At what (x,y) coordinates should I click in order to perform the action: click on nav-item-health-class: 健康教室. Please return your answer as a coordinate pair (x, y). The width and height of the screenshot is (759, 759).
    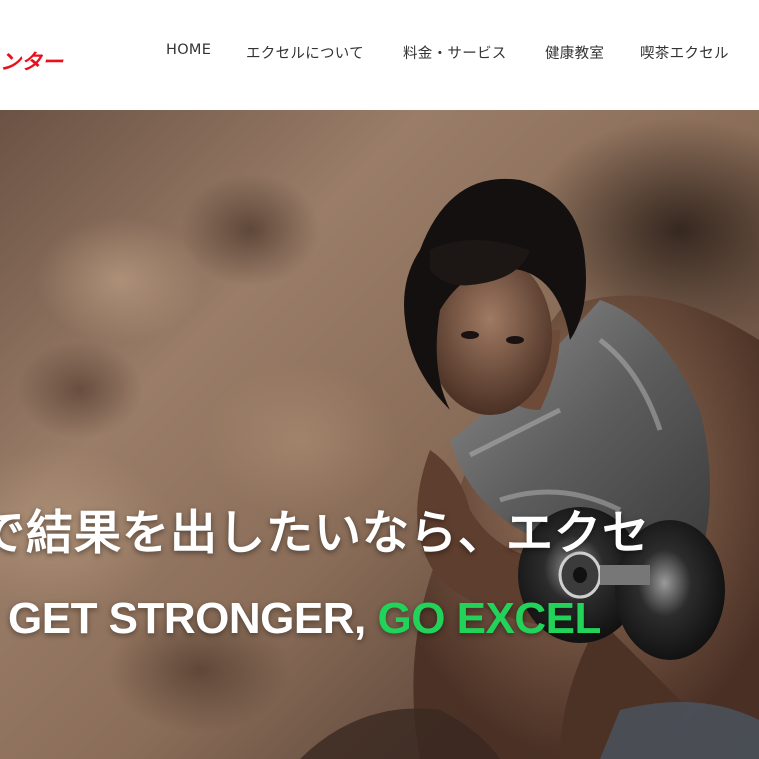
    Looking at the image, I should click on (574, 52).